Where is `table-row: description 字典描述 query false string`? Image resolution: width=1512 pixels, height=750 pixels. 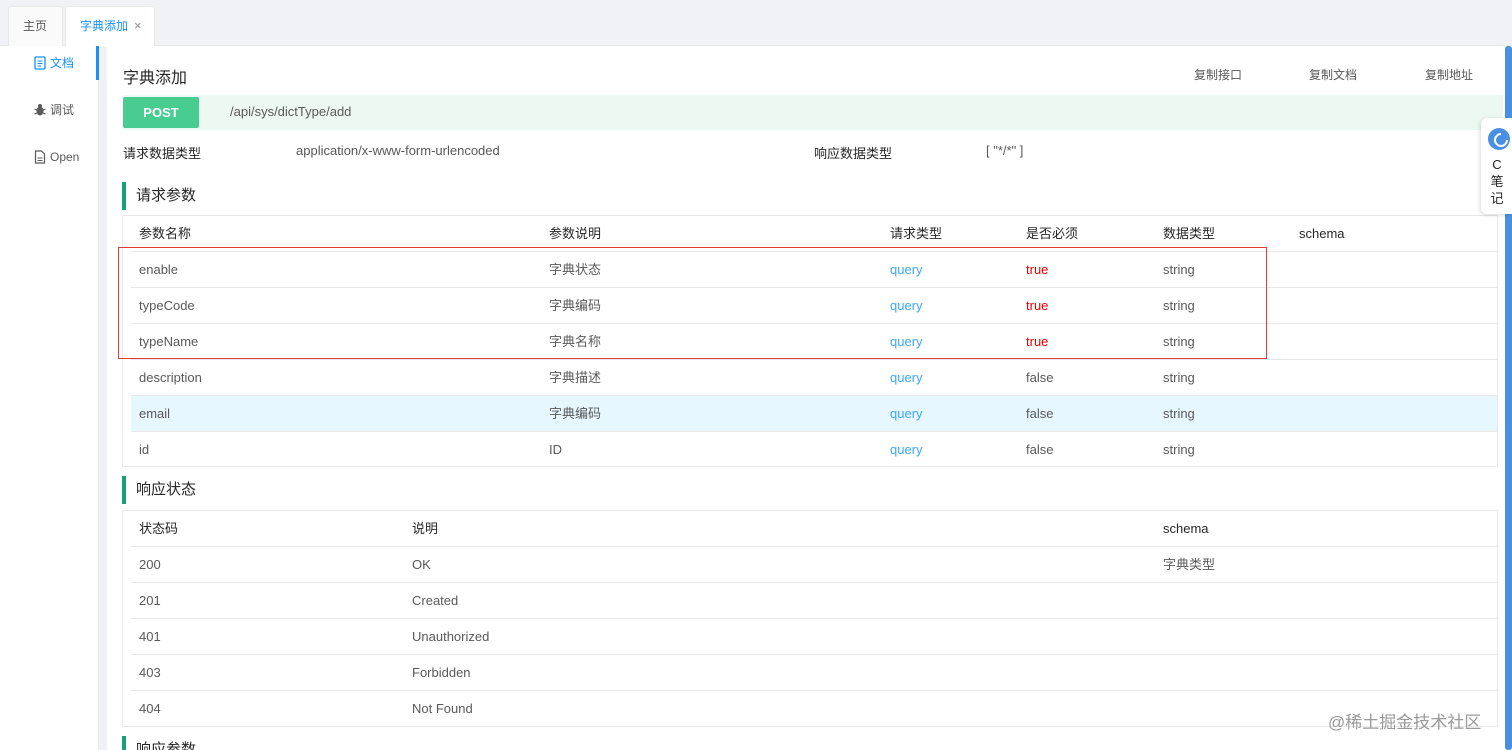
table-row: description 字典描述 query false string is located at coordinates (814, 378).